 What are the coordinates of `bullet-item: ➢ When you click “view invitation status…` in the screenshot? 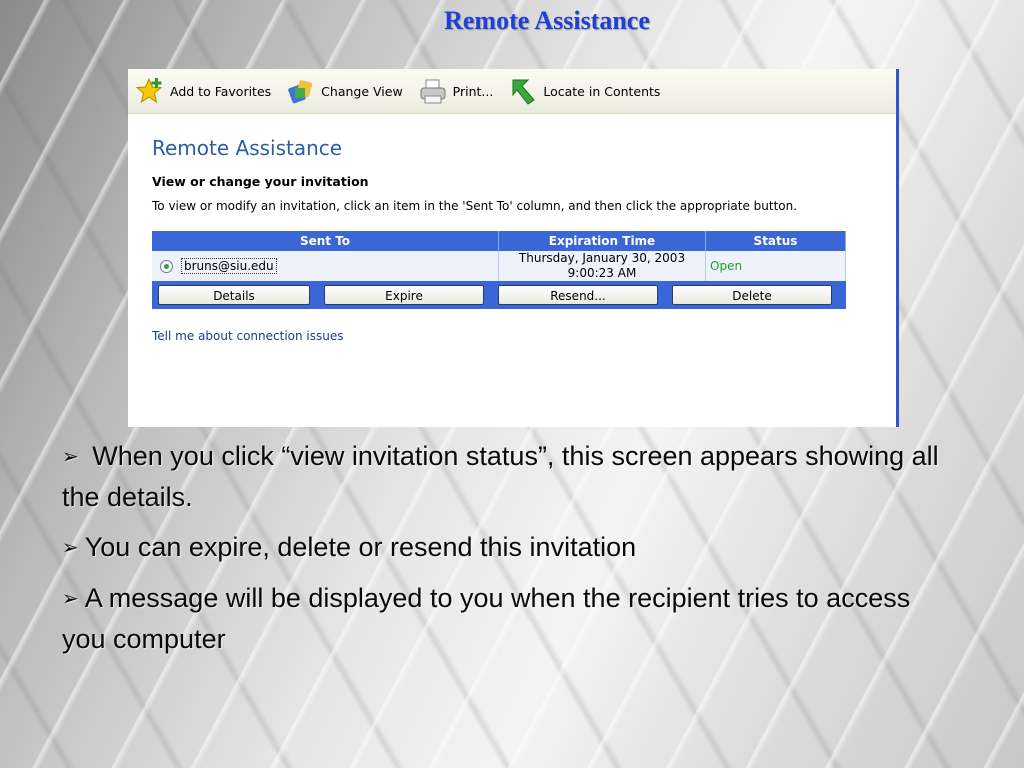 It's located at (502, 476).